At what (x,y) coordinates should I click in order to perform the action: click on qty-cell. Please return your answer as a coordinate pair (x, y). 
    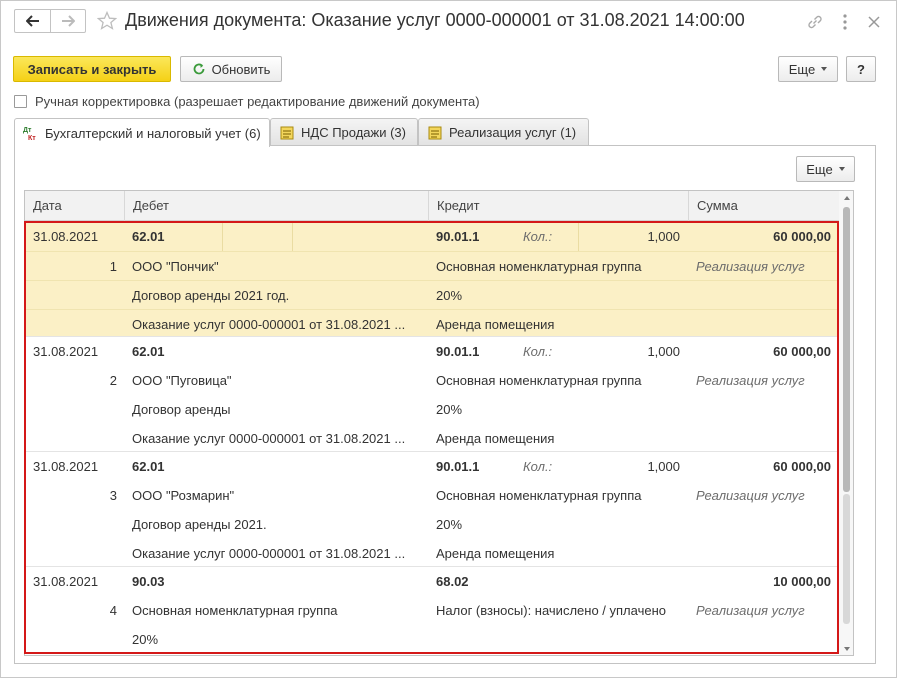
    Looking at the image, I should click on (630, 581).